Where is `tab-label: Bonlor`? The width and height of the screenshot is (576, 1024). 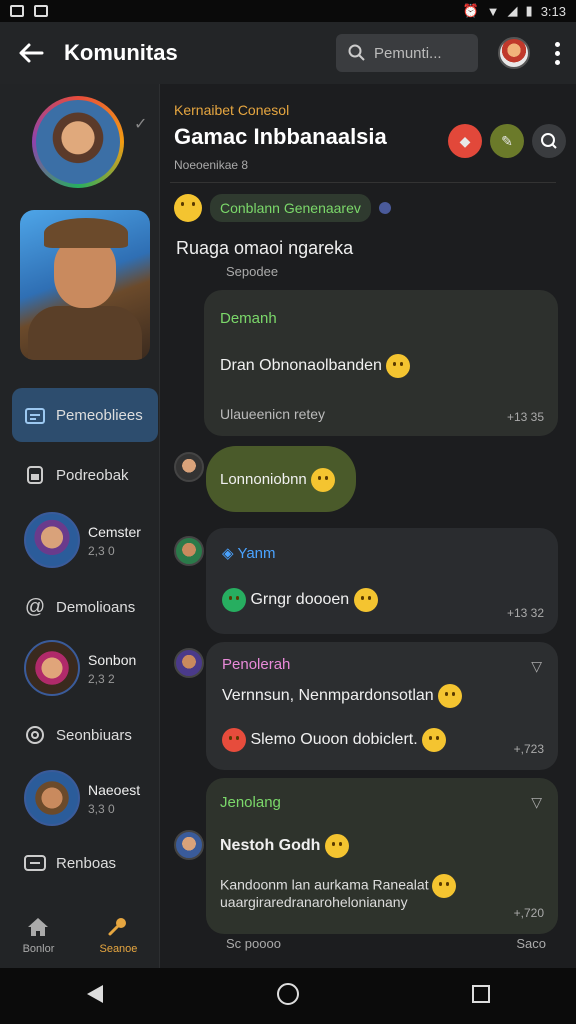
tab-label: Bonlor is located at coordinates (38, 949).